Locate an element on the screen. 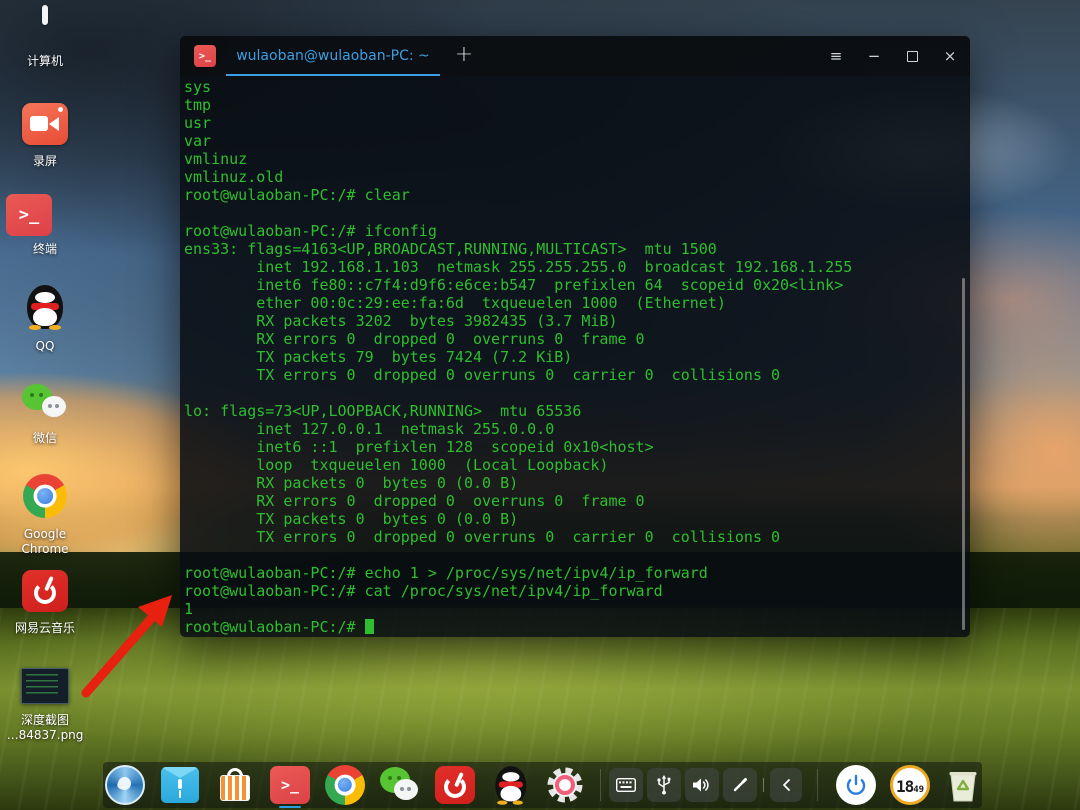 The width and height of the screenshot is (1080, 810). computer-icon is located at coordinates (45, 26).